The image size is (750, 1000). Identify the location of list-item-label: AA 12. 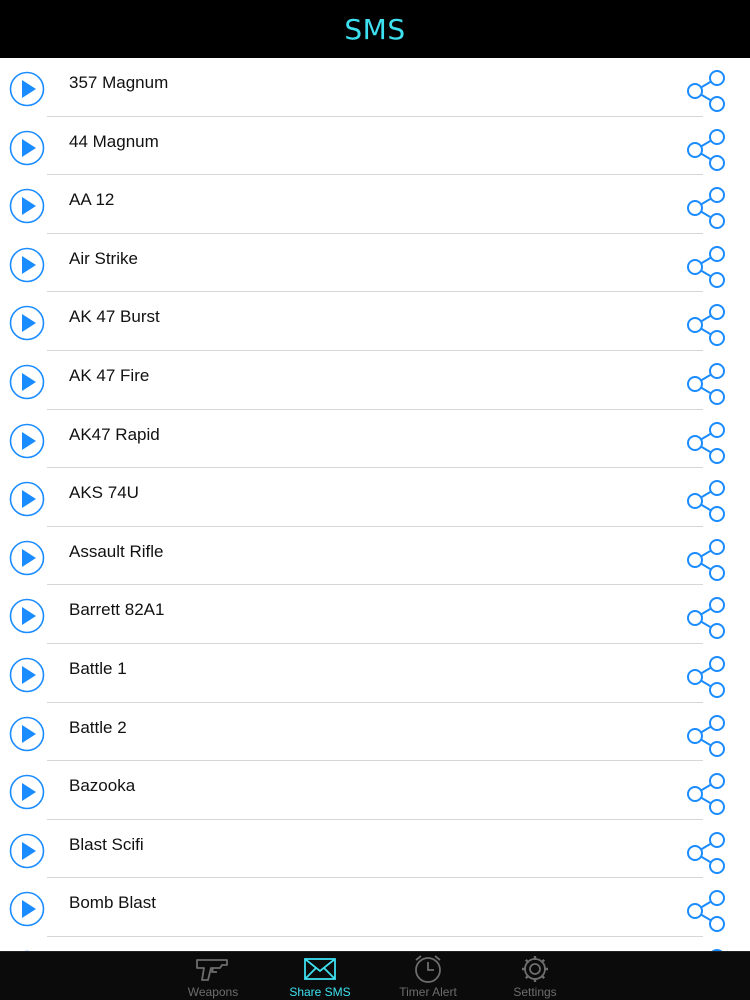
(92, 200).